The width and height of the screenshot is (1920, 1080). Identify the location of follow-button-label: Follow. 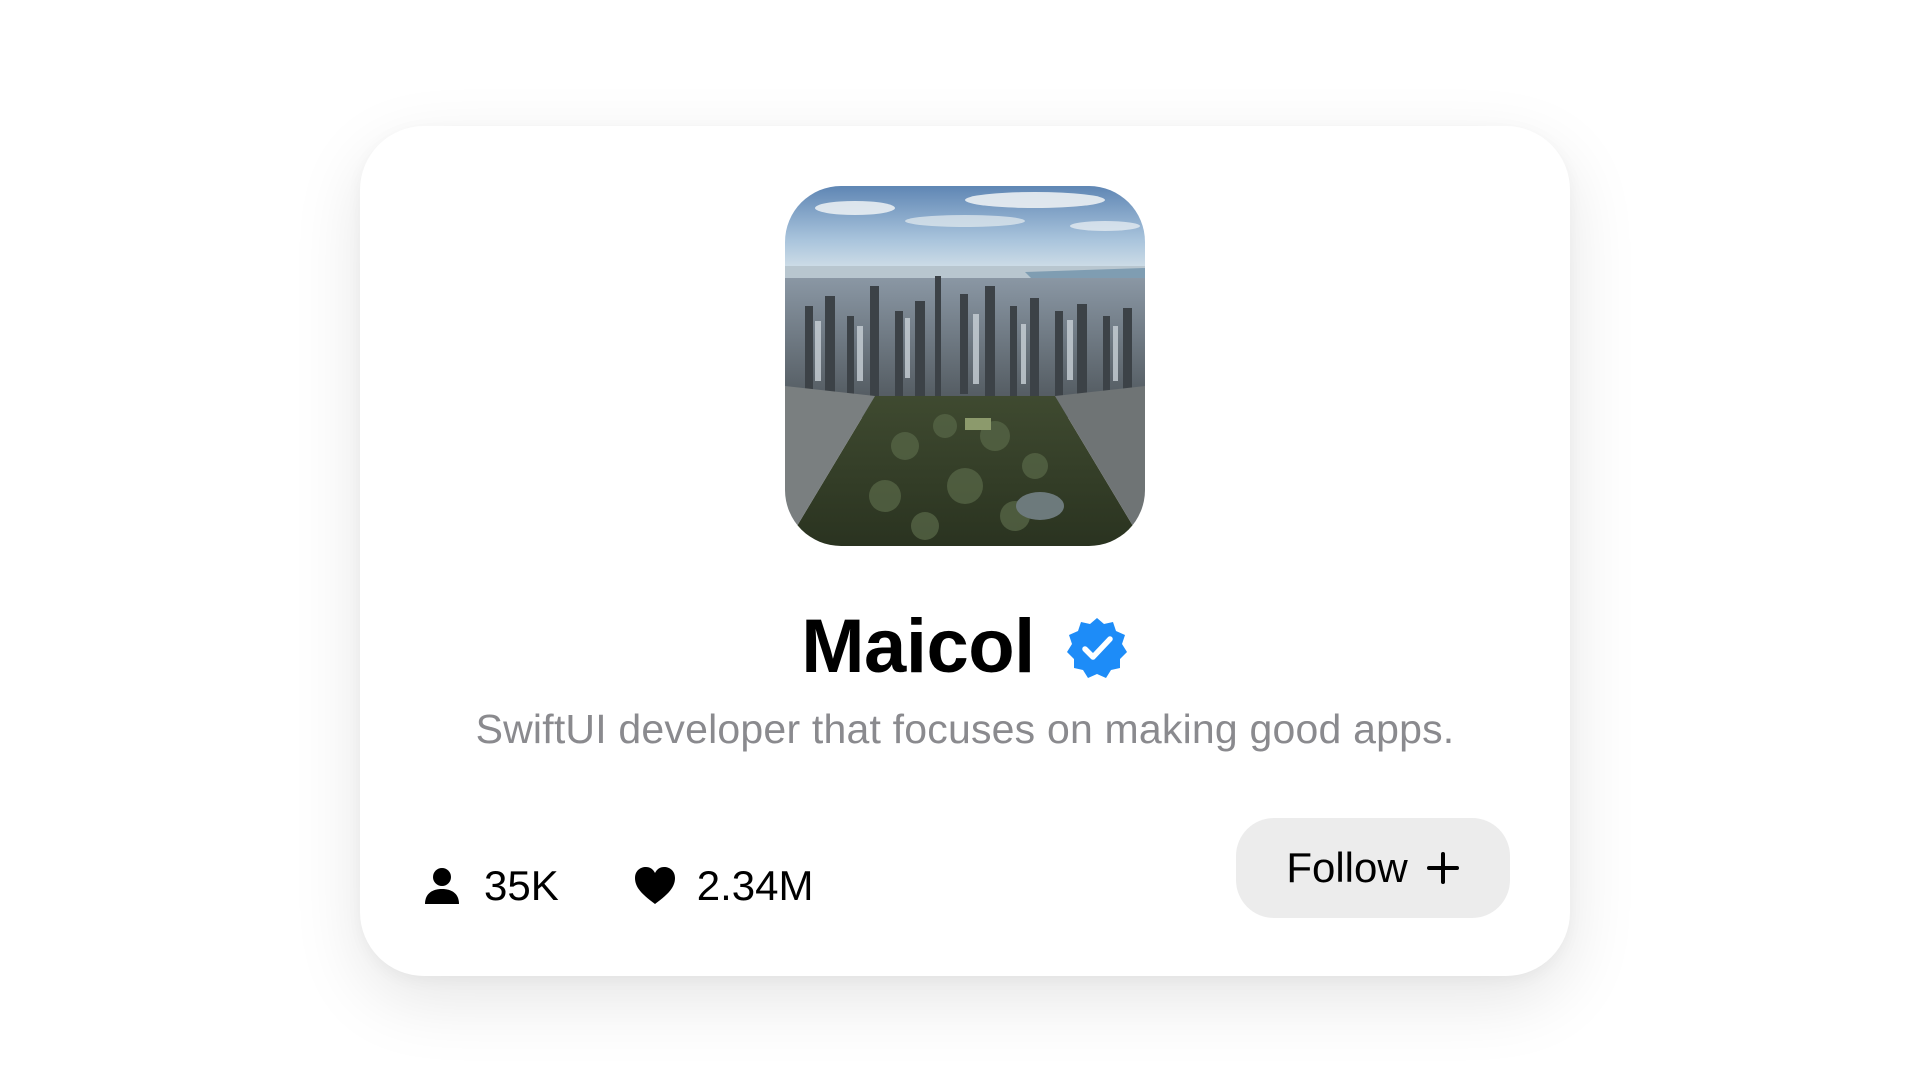
(1347, 867).